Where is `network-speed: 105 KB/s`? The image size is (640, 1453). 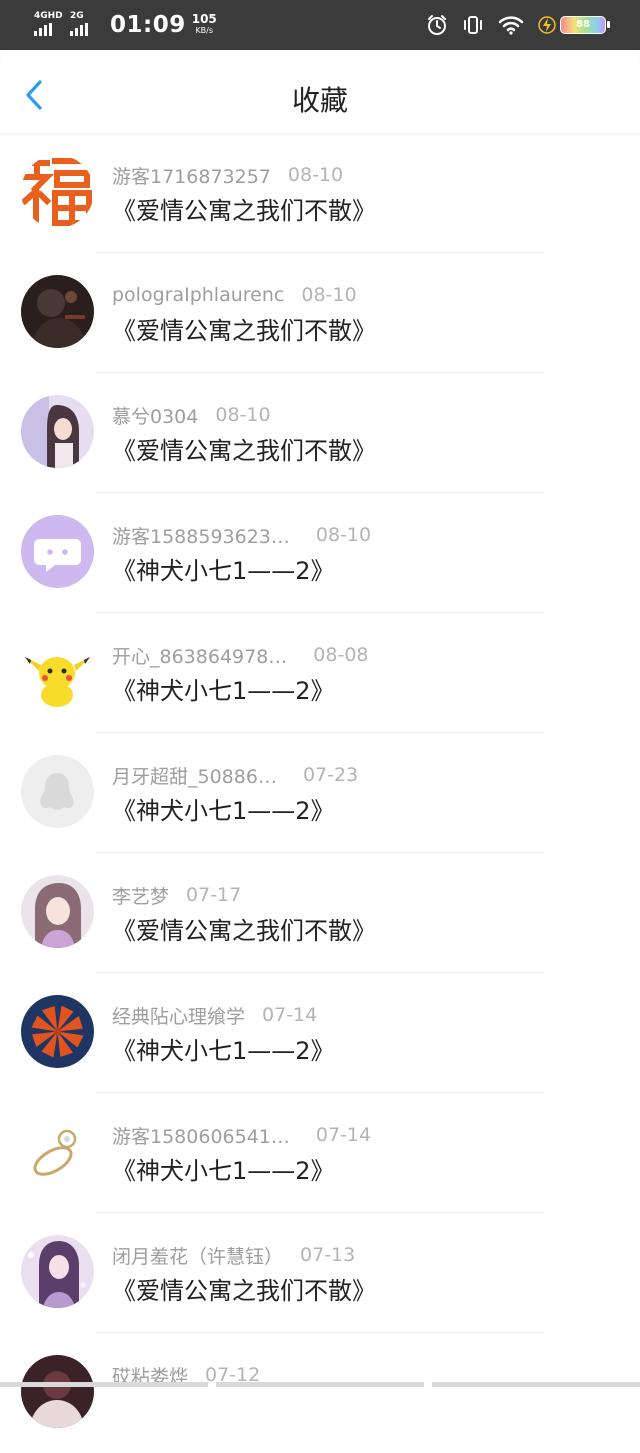 network-speed: 105 KB/s is located at coordinates (204, 23).